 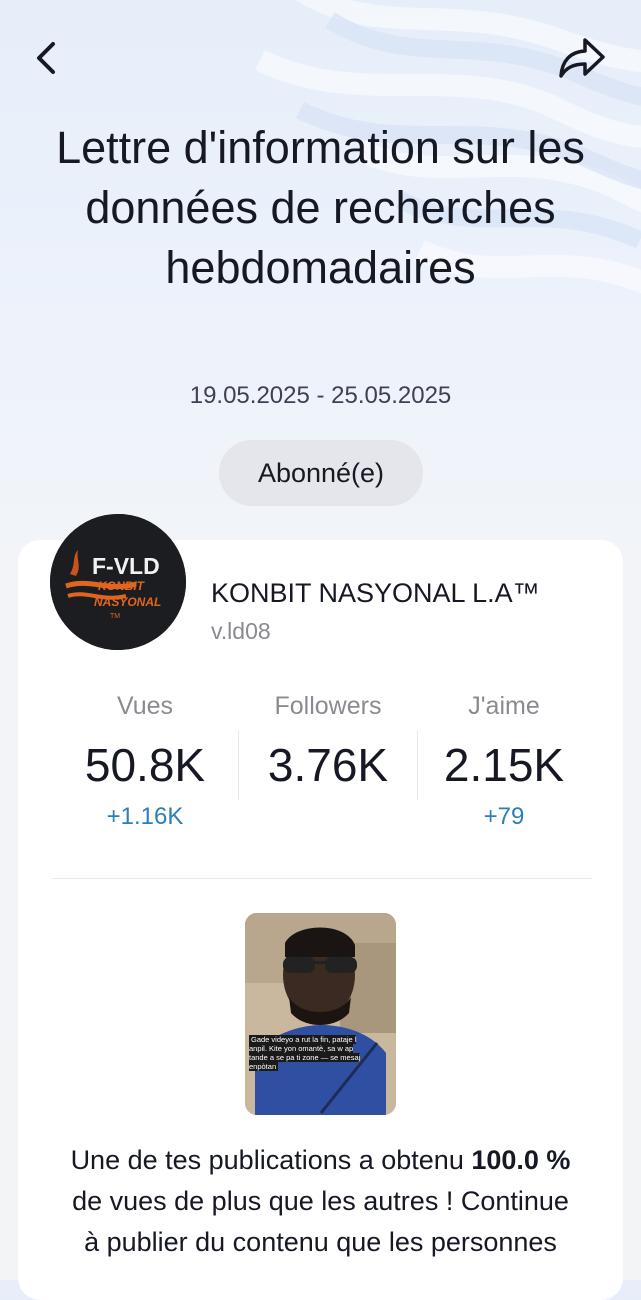 I want to click on stat-label: Followers, so click(x=328, y=706).